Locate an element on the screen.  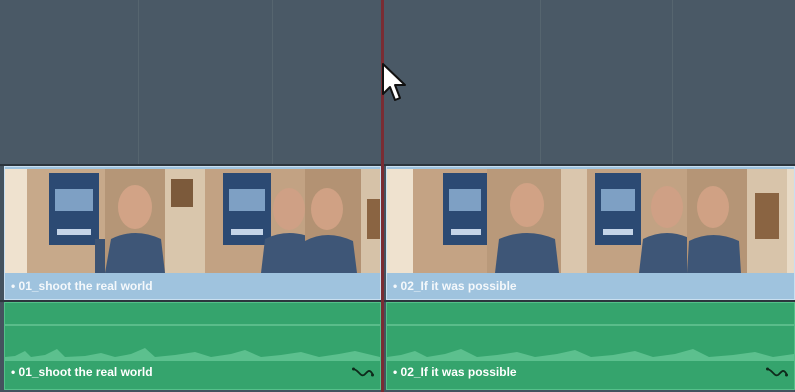
mouse-pointer-icon is located at coordinates (394, 82).